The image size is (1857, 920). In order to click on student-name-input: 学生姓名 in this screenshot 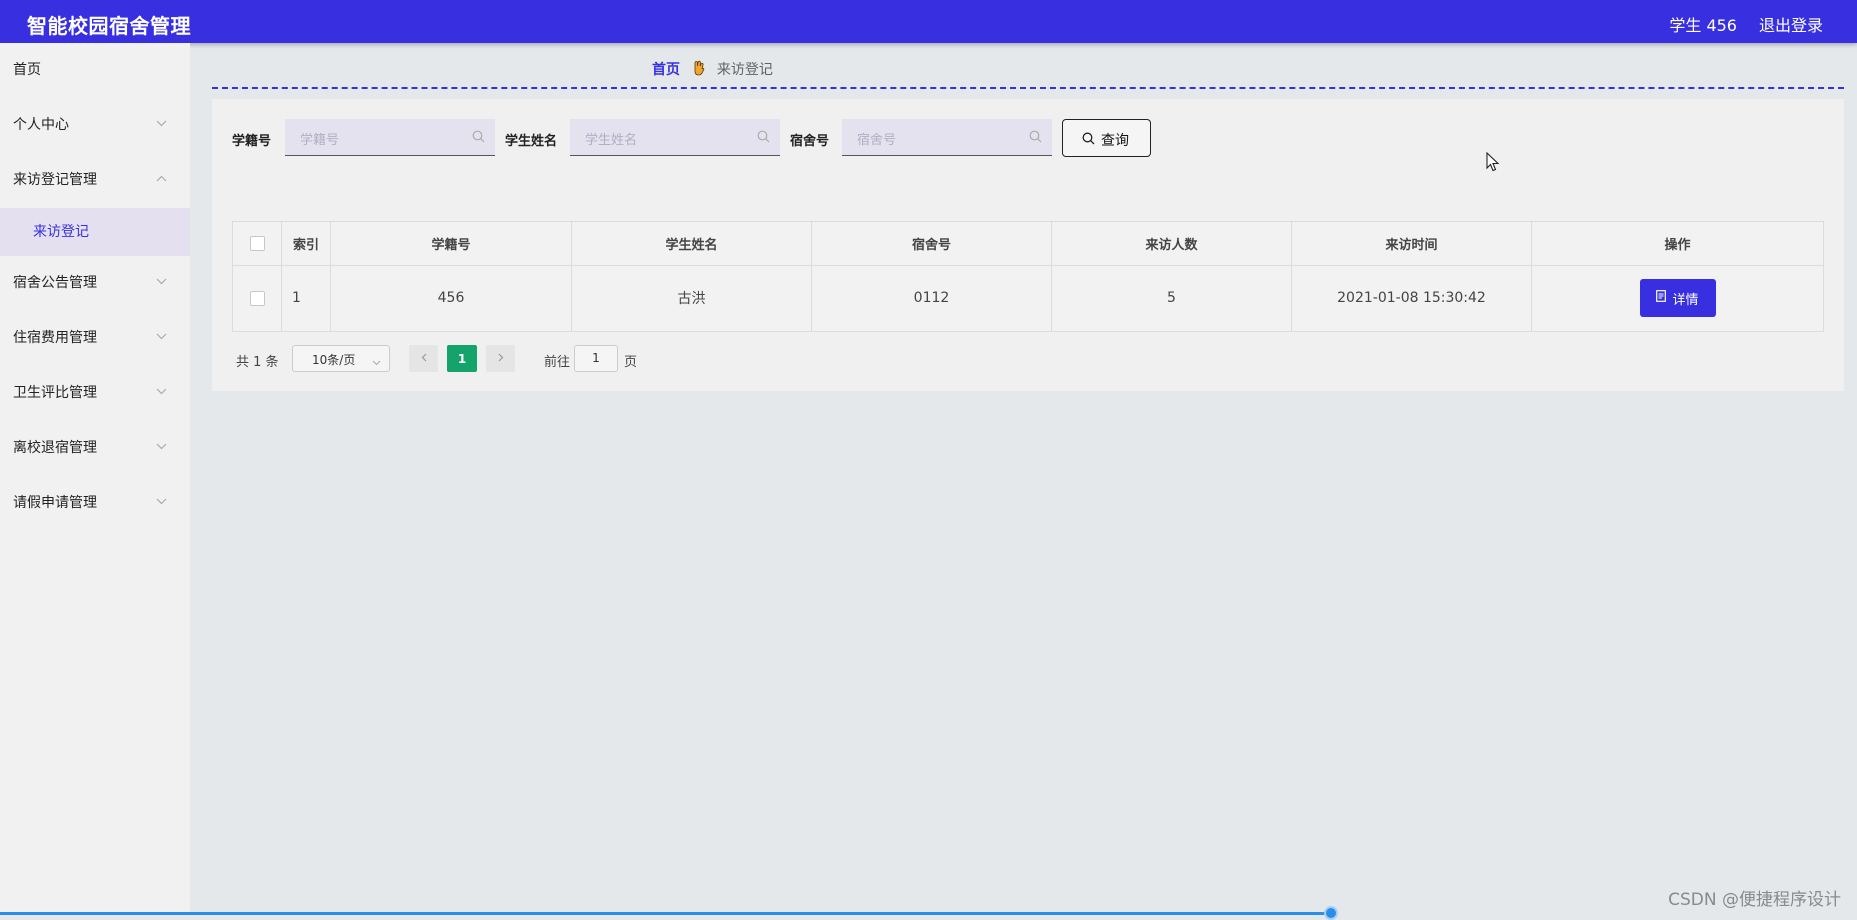, I will do `click(675, 137)`.